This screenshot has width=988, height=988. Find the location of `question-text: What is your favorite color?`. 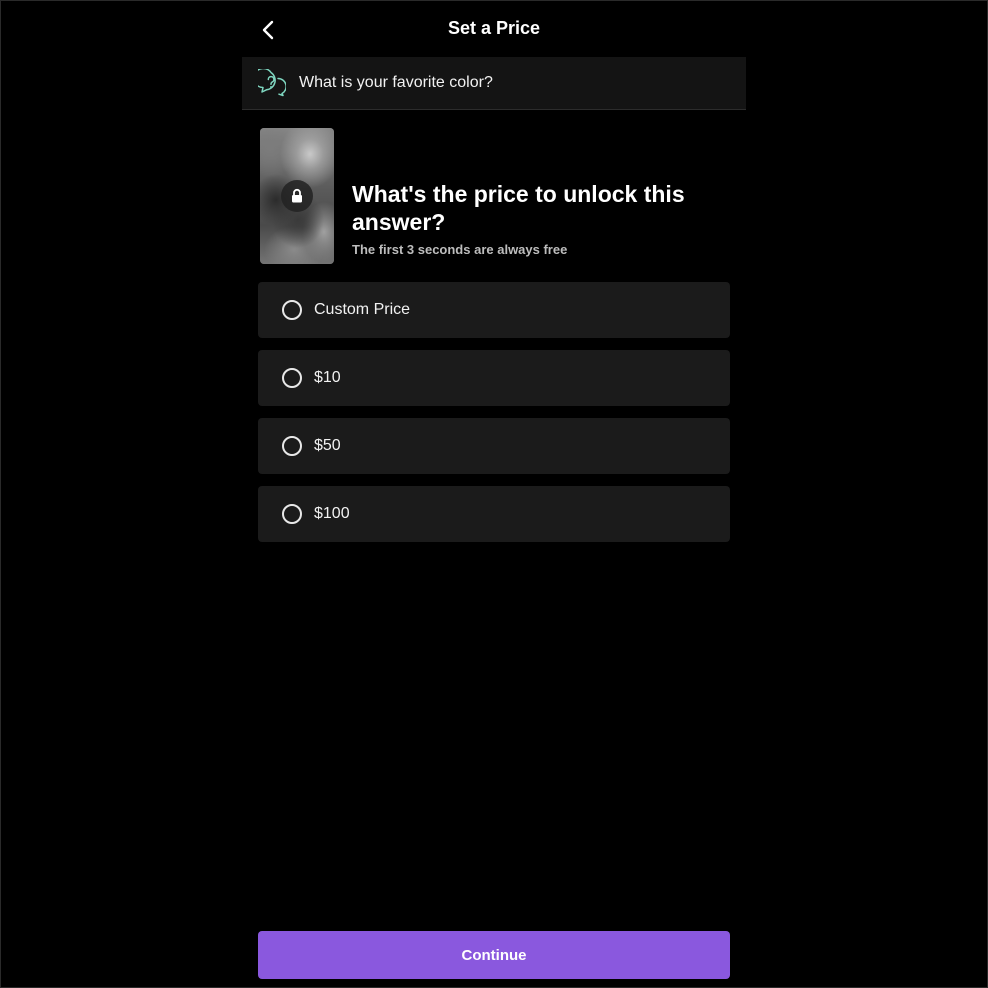

question-text: What is your favorite color? is located at coordinates (396, 82).